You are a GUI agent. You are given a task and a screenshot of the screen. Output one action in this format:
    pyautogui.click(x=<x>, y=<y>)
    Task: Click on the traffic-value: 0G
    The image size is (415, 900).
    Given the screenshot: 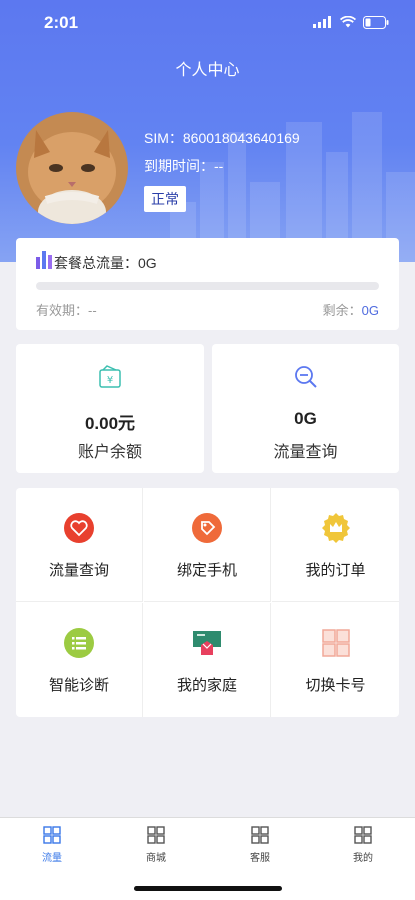 What is the action you would take?
    pyautogui.click(x=305, y=418)
    